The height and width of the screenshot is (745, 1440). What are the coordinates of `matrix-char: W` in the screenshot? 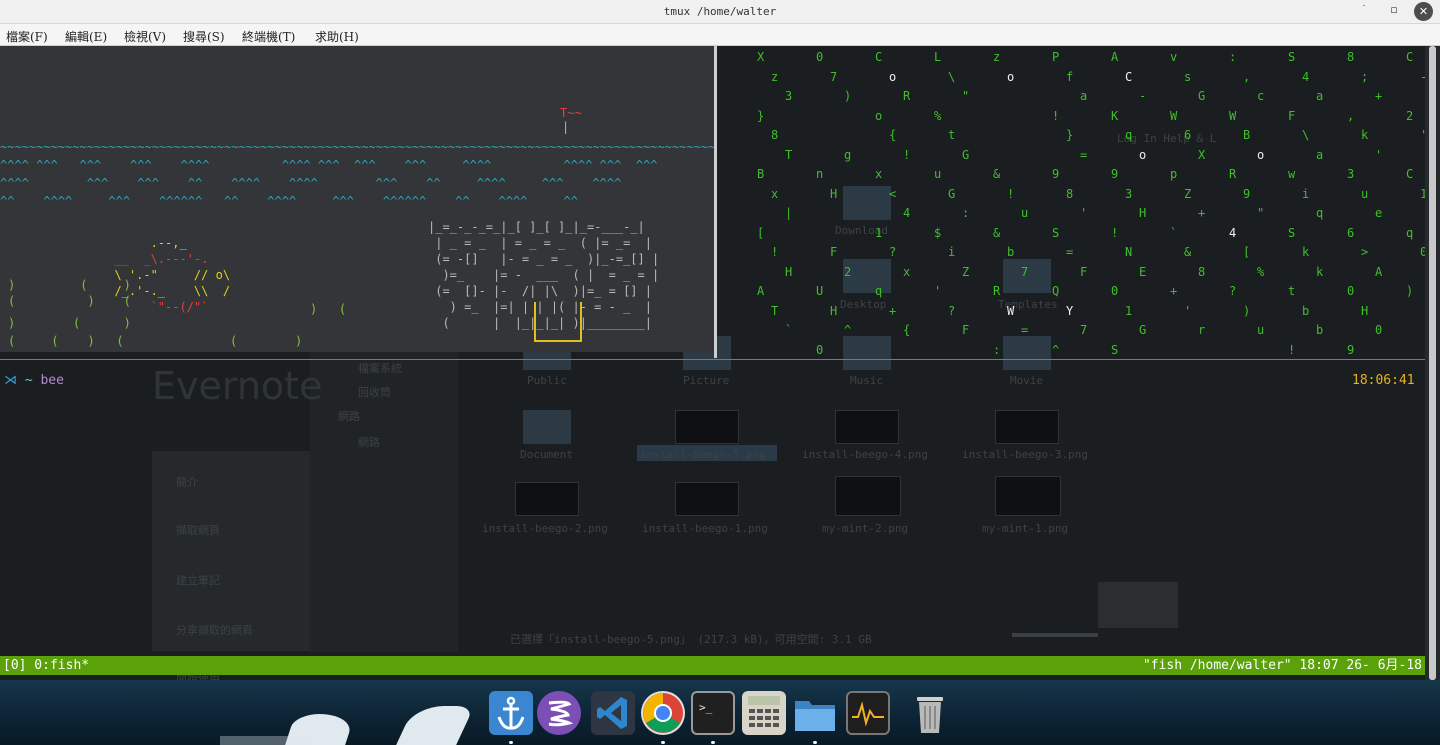 It's located at (1174, 116).